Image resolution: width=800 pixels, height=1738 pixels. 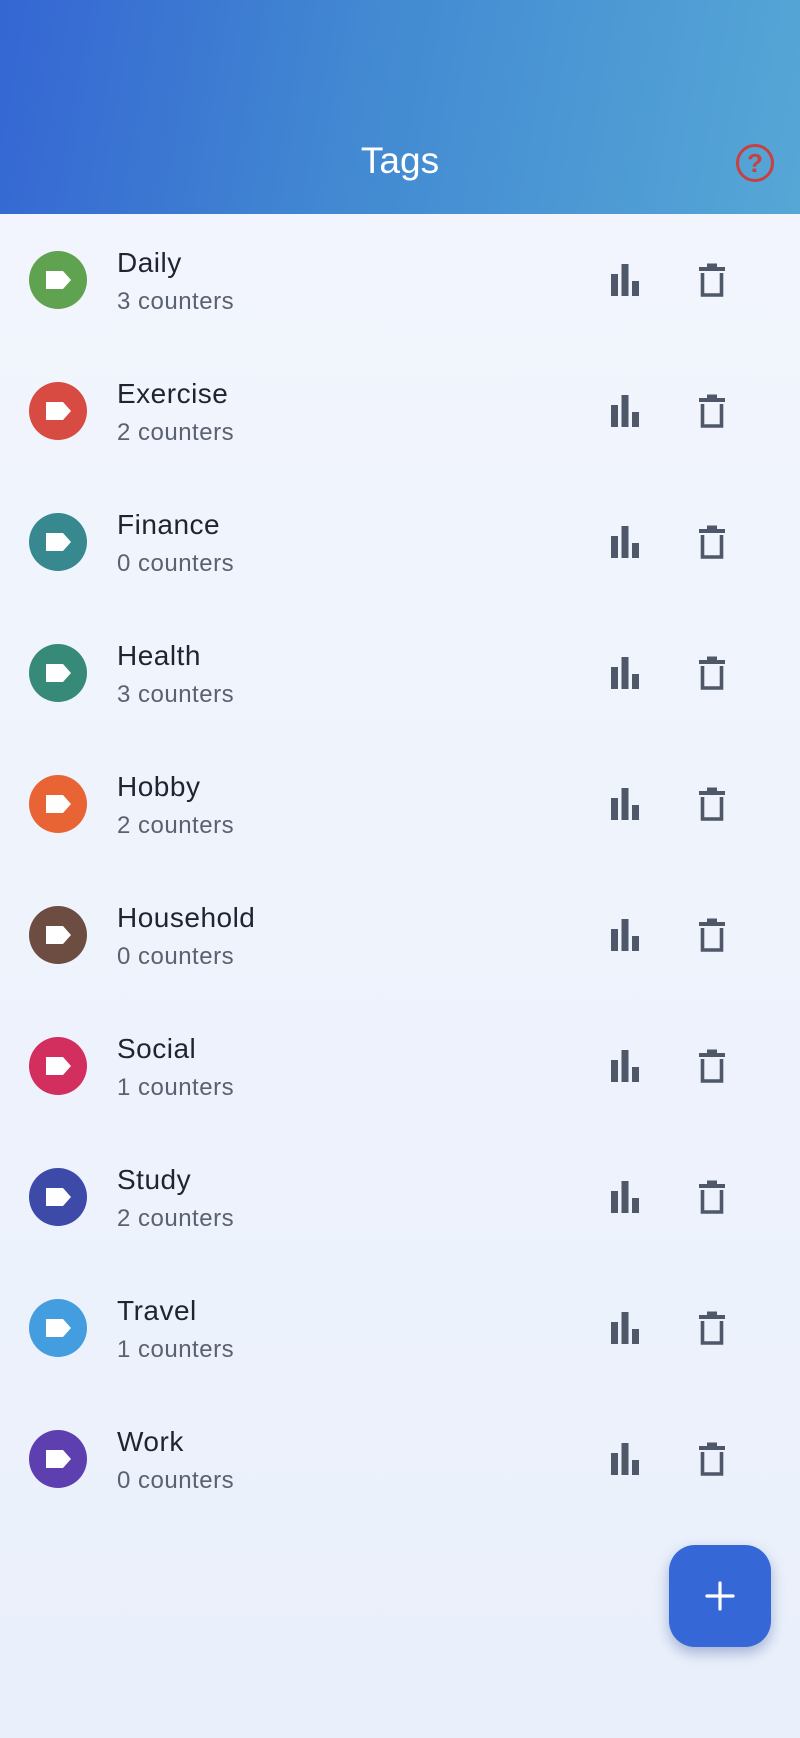 I want to click on tag-row: Daily 3 counters, so click(x=400, y=279).